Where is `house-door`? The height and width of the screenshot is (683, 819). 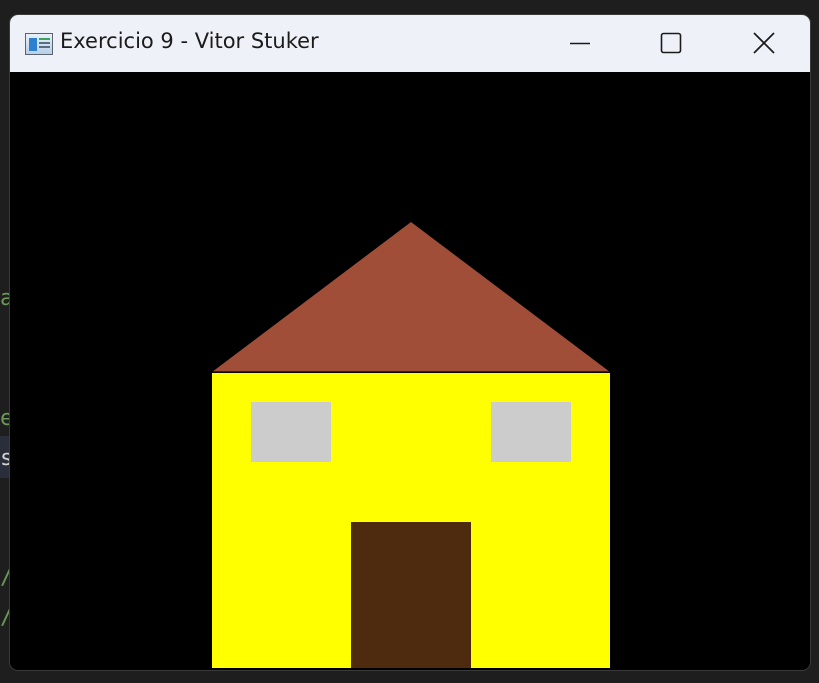
house-door is located at coordinates (411, 595).